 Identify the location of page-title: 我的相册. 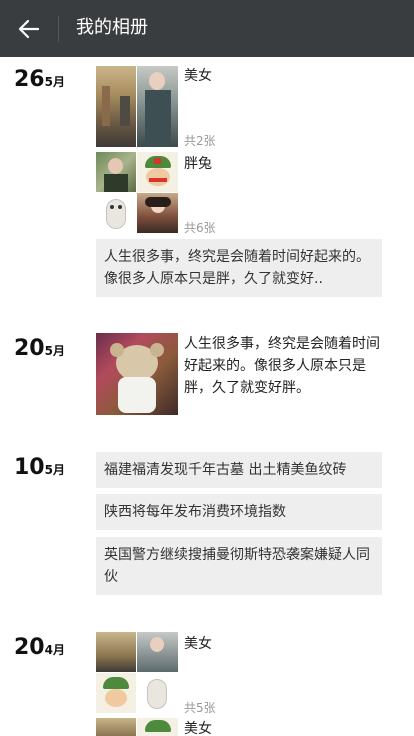
(112, 27).